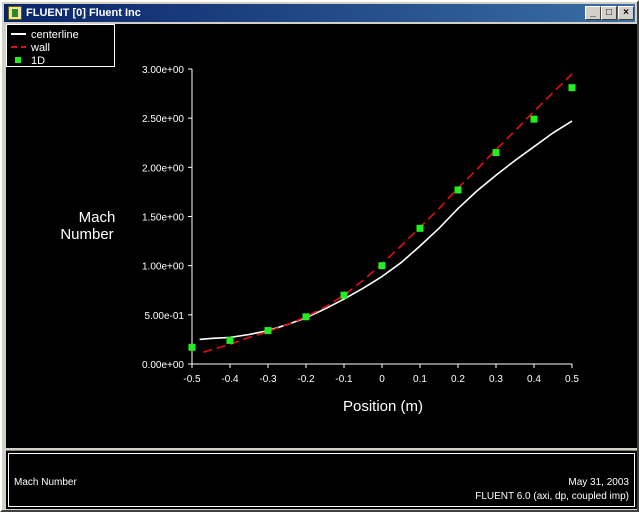 Image resolution: width=639 pixels, height=512 pixels. Describe the element at coordinates (55, 35) in the screenshot. I see `legend-label-centerline: centerline` at that location.